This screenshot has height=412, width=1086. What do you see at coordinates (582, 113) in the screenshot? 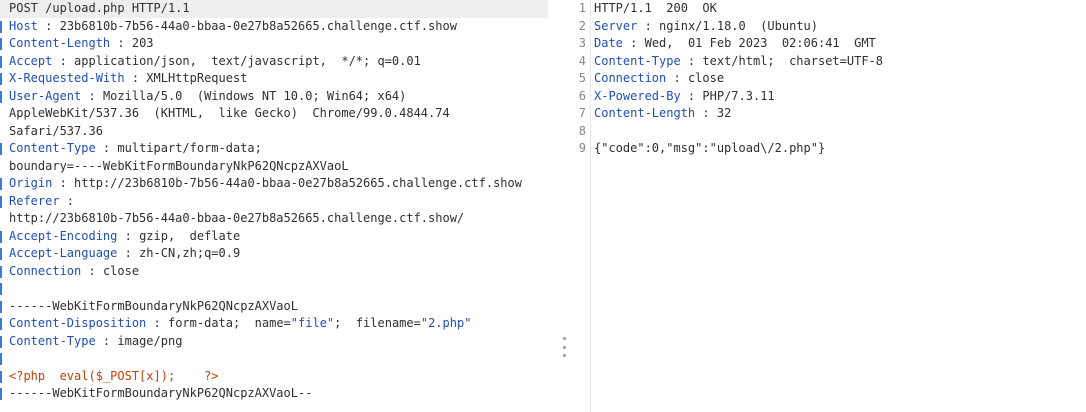
I see `line-number: 7` at bounding box center [582, 113].